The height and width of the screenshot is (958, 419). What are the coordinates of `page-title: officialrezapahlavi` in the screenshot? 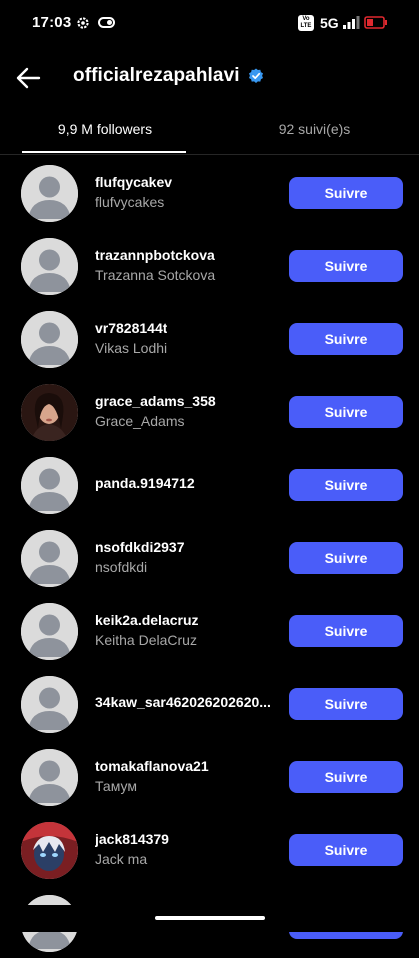 It's located at (156, 75).